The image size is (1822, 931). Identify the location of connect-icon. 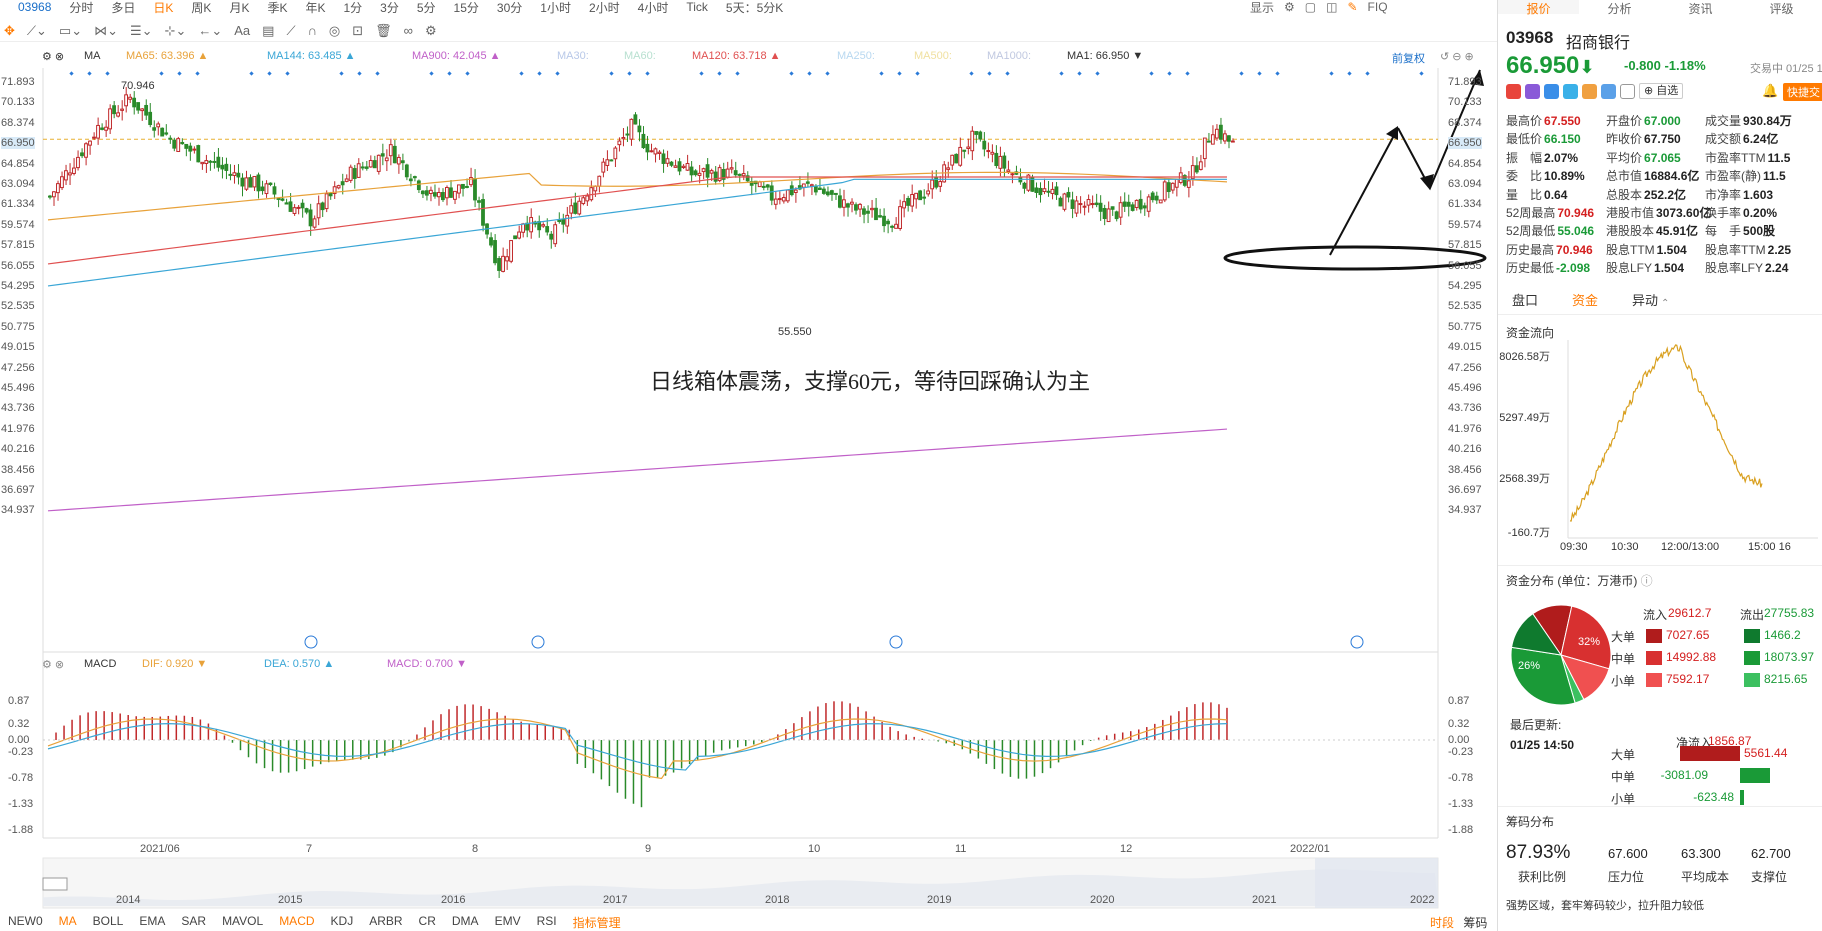
(1532, 91).